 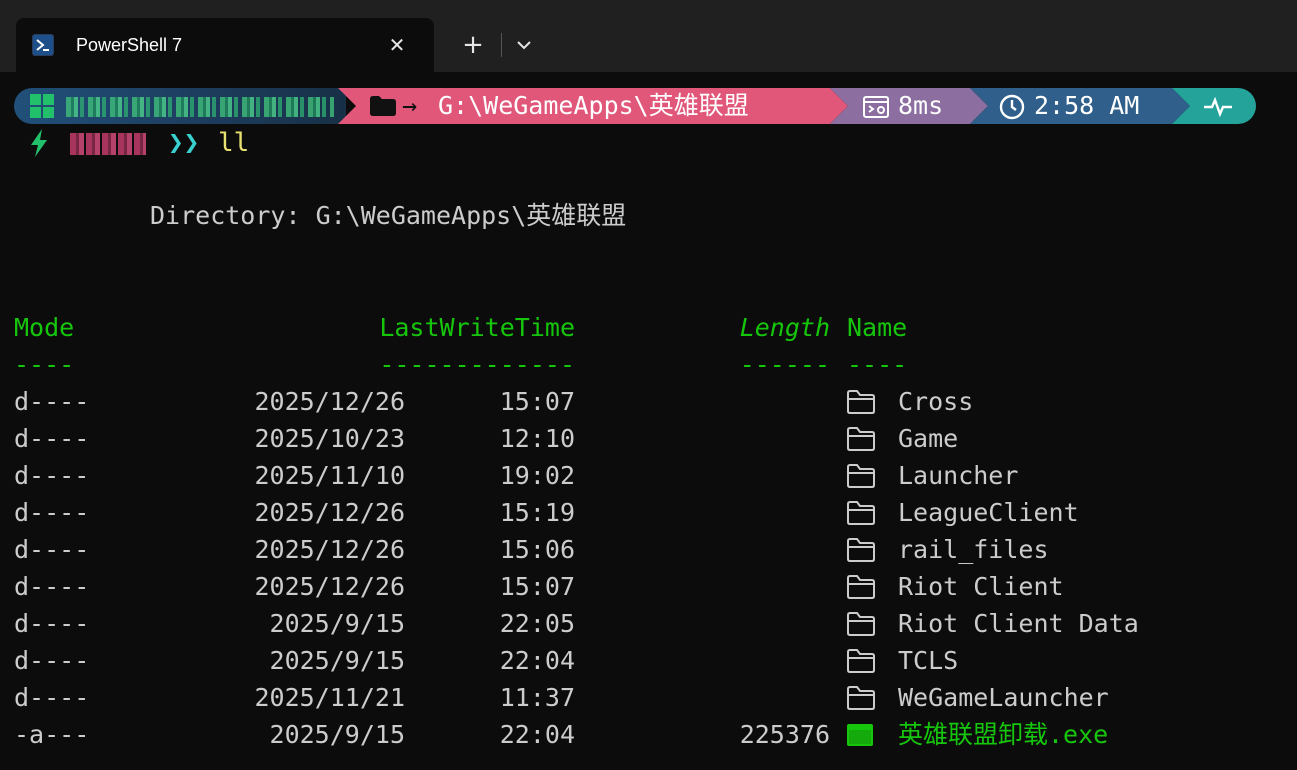 What do you see at coordinates (1087, 105) in the screenshot?
I see `time-value: 2:58 AM` at bounding box center [1087, 105].